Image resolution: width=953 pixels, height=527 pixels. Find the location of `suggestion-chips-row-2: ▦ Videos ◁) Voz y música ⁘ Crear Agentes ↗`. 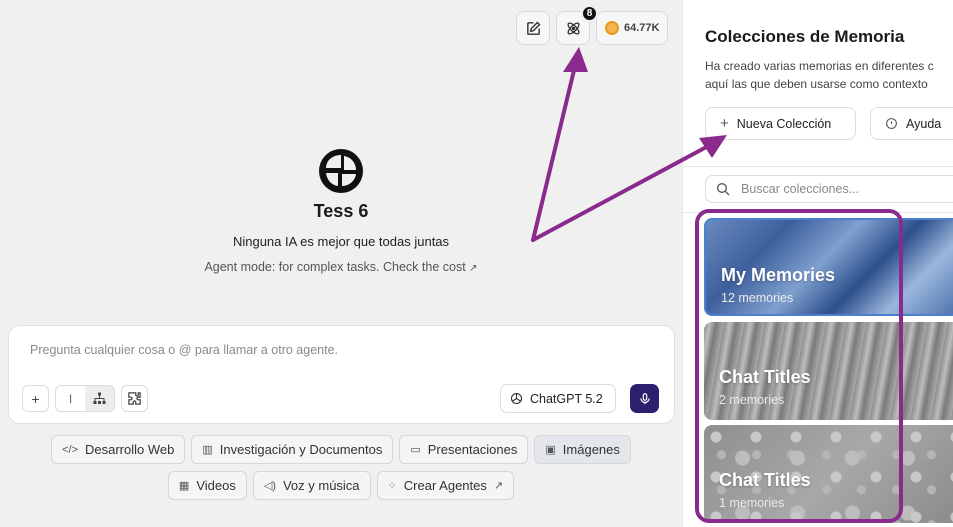

suggestion-chips-row-2: ▦ Videos ◁) Voz y música ⁘ Crear Agentes ↗ is located at coordinates (341, 485).